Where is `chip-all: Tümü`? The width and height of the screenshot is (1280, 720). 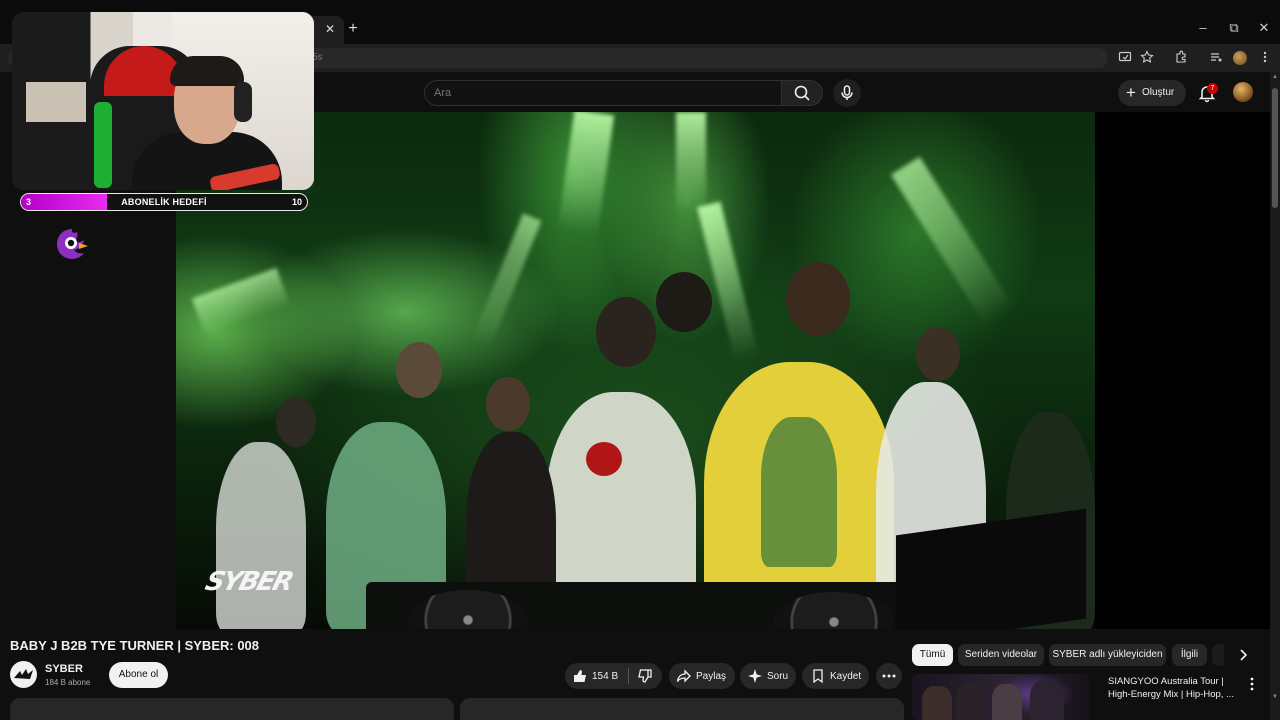 chip-all: Tümü is located at coordinates (932, 655).